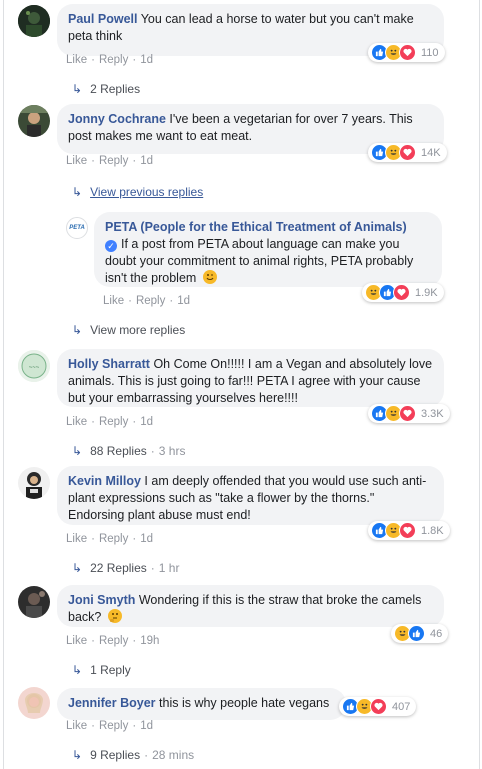 This screenshot has width=482, height=769. Describe the element at coordinates (173, 755) in the screenshot. I see `replies-time: 28 mins` at that location.